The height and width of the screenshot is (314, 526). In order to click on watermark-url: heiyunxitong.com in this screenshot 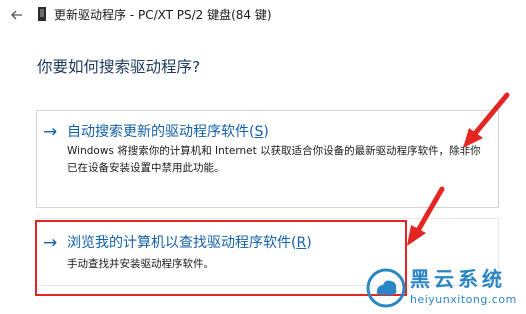, I will do `click(463, 299)`.